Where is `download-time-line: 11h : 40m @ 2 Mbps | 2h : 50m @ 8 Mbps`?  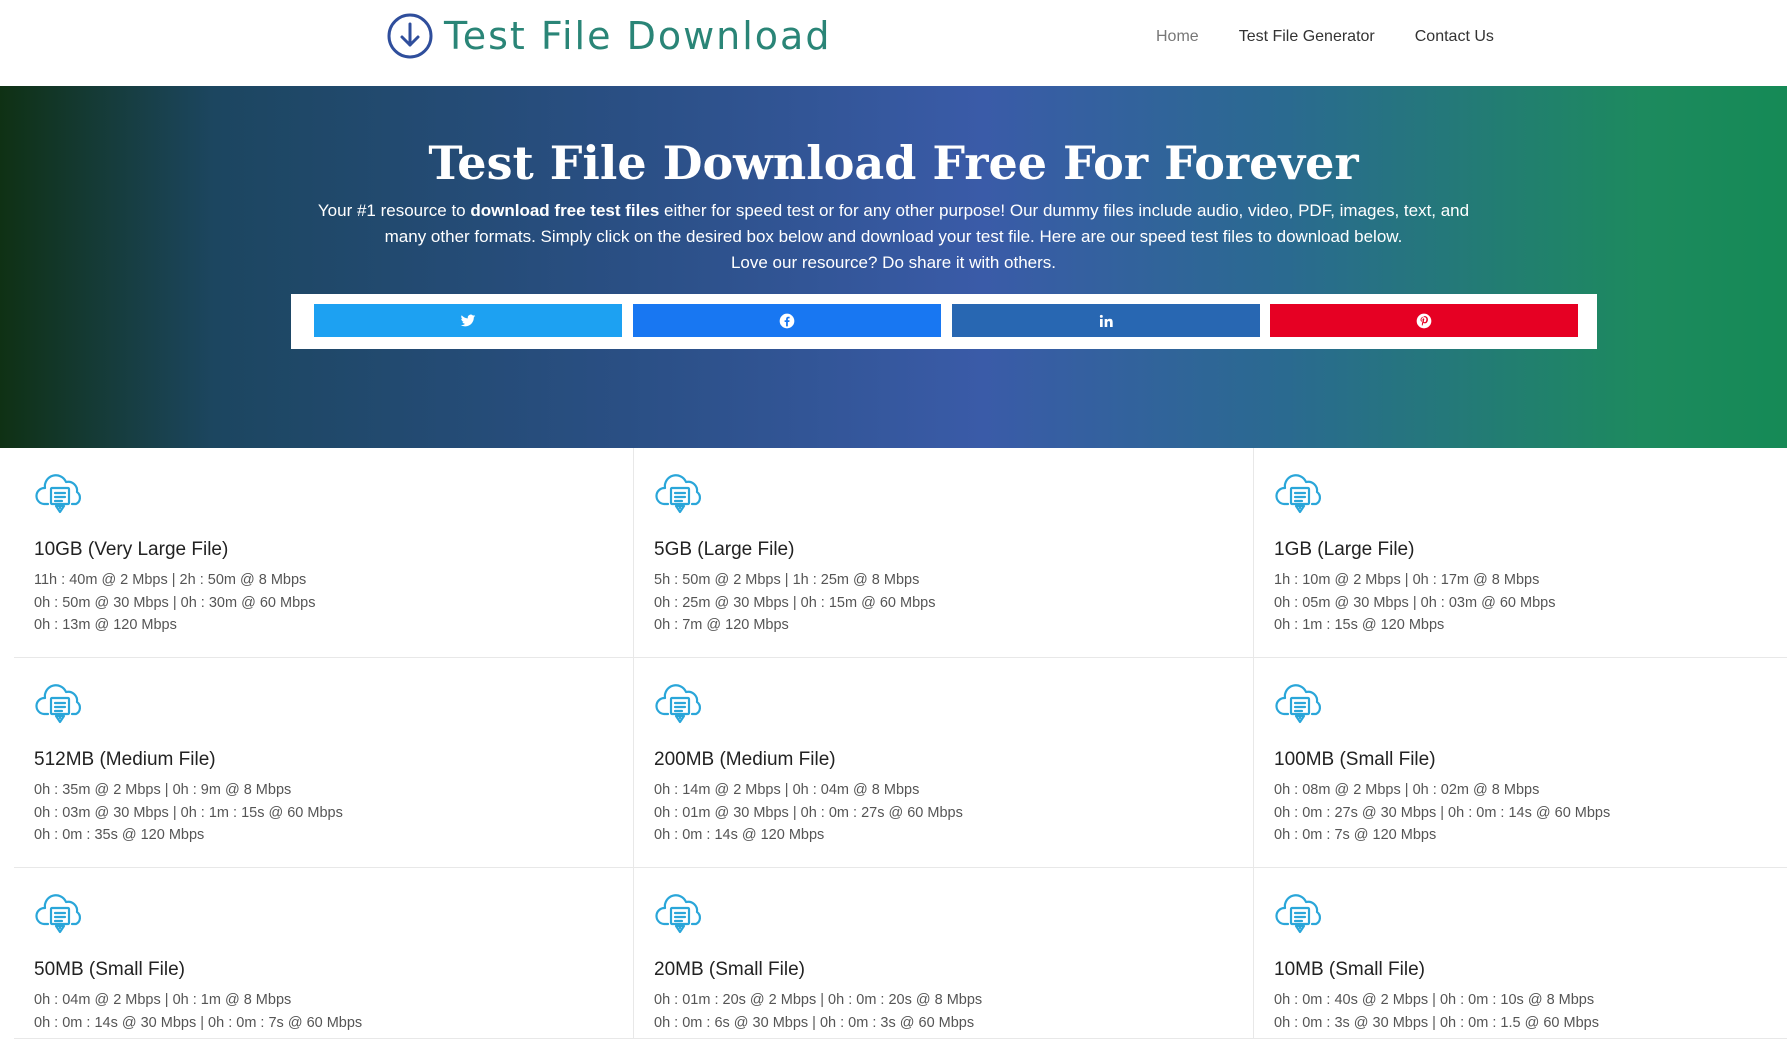
download-time-line: 11h : 40m @ 2 Mbps | 2h : 50m @ 8 Mbps is located at coordinates (170, 580).